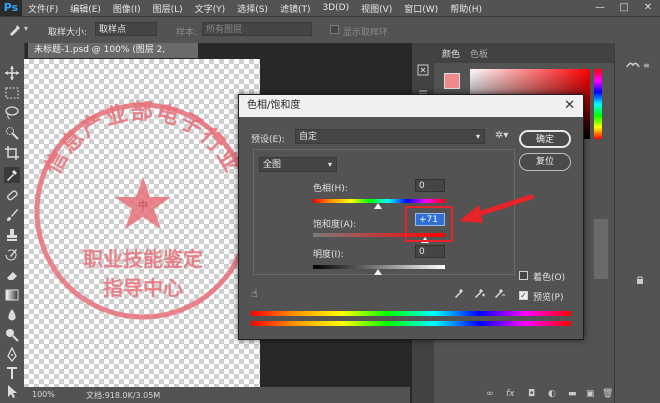  I want to click on tab-color: 颜色, so click(451, 53).